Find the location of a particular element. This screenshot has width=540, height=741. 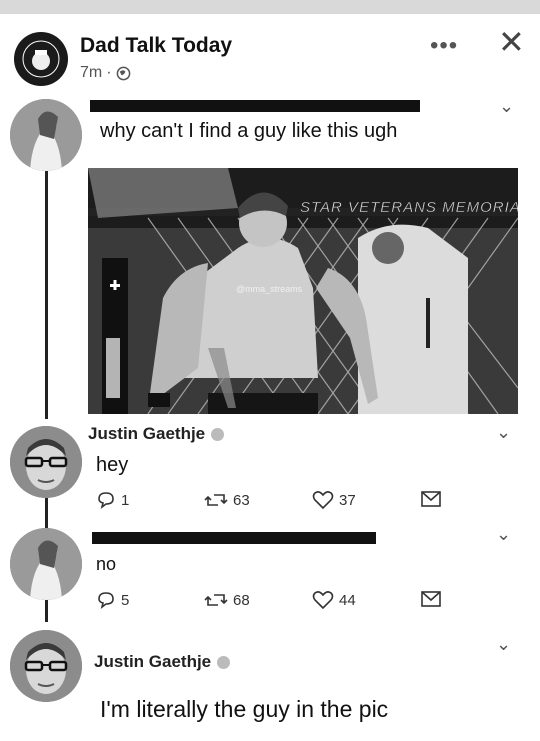

tweet-text: I'm literally the guy in the pic is located at coordinates (244, 709).